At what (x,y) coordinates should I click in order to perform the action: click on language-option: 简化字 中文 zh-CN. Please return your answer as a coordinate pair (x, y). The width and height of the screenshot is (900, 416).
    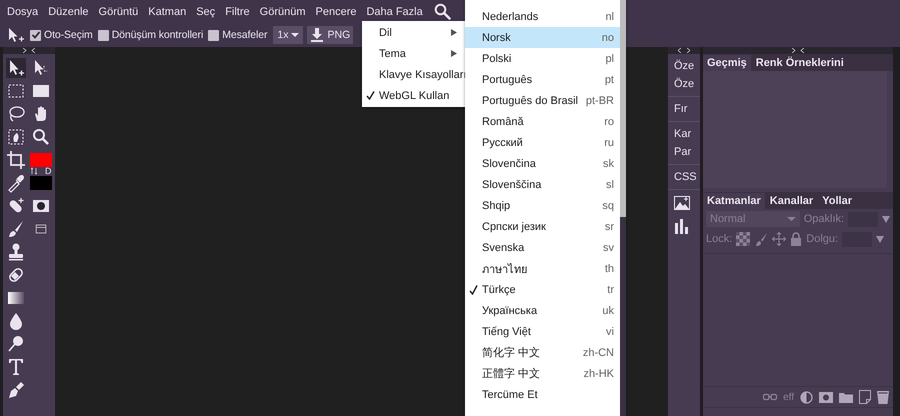
    Looking at the image, I should click on (542, 352).